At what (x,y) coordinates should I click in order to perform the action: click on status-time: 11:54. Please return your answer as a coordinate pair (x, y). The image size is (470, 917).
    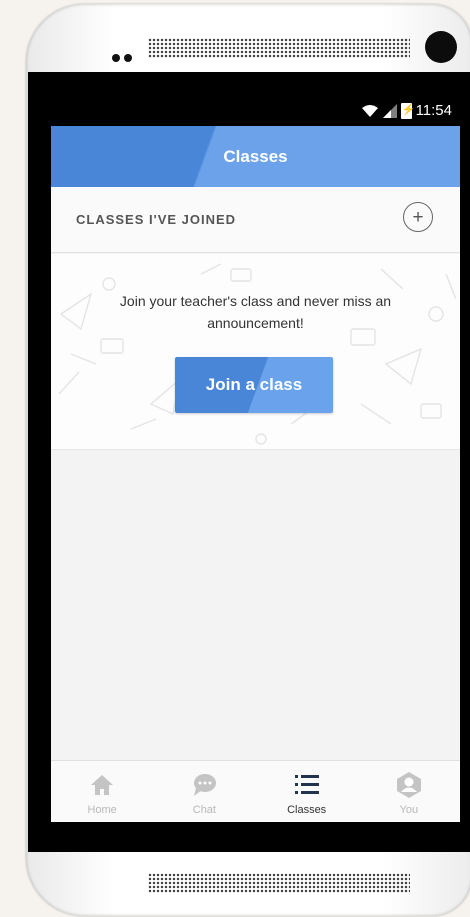
    Looking at the image, I should click on (433, 110).